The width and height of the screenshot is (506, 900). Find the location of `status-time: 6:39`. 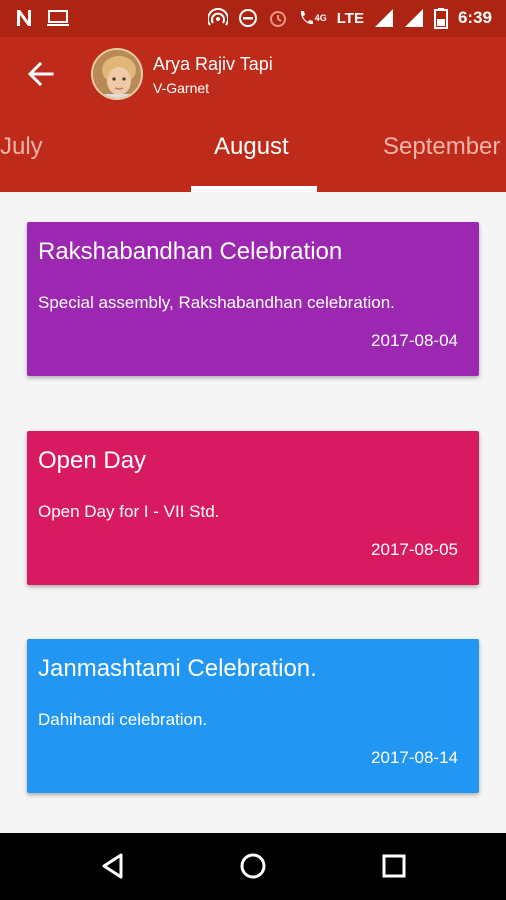

status-time: 6:39 is located at coordinates (474, 17).